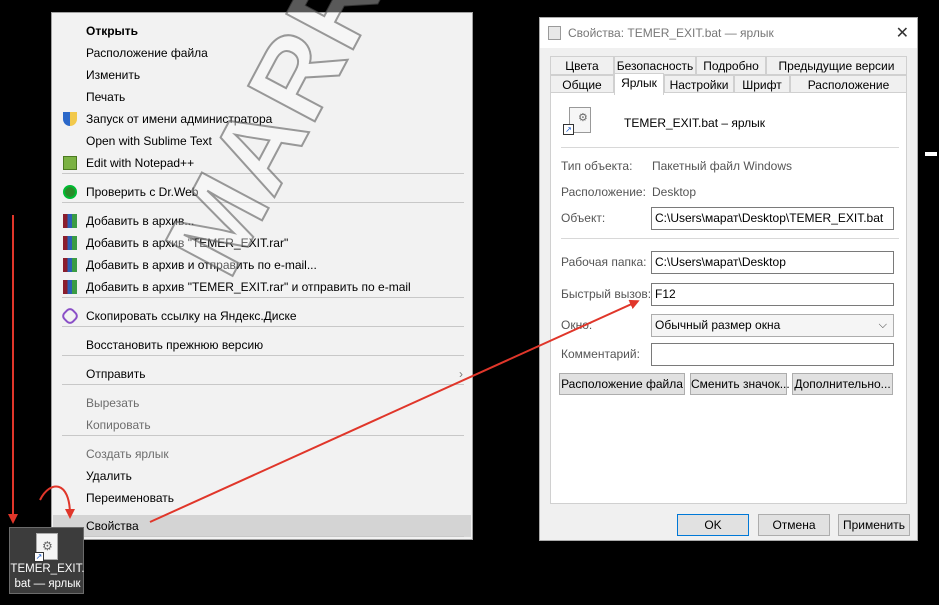 The height and width of the screenshot is (605, 939). Describe the element at coordinates (582, 65) in the screenshot. I see `tab: Цвета` at that location.